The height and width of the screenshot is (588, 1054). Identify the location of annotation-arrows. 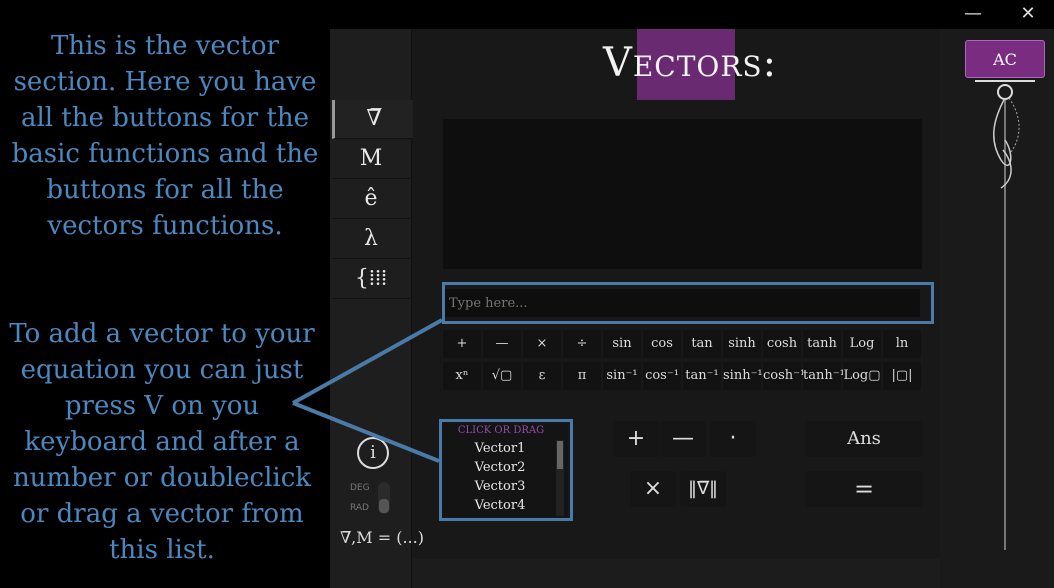
(367, 390).